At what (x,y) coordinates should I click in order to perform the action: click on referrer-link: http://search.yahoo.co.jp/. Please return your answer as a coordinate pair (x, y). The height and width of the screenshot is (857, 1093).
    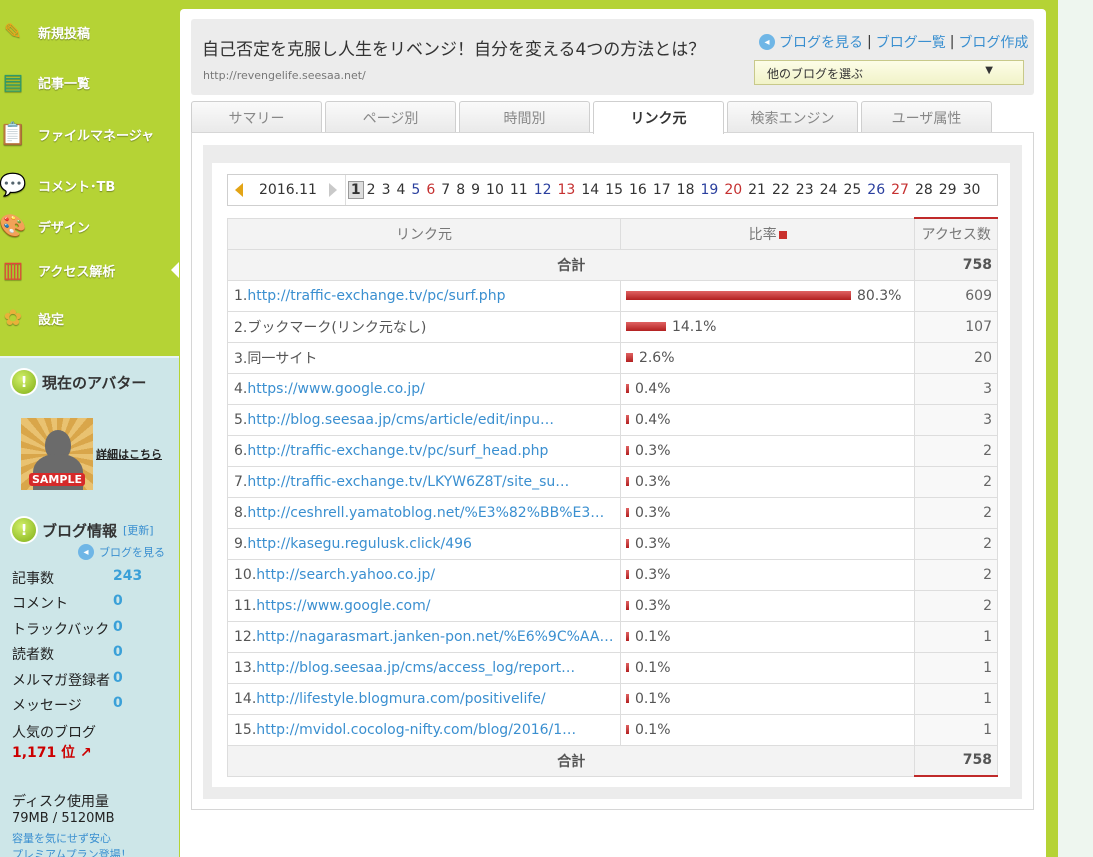
    Looking at the image, I should click on (345, 575).